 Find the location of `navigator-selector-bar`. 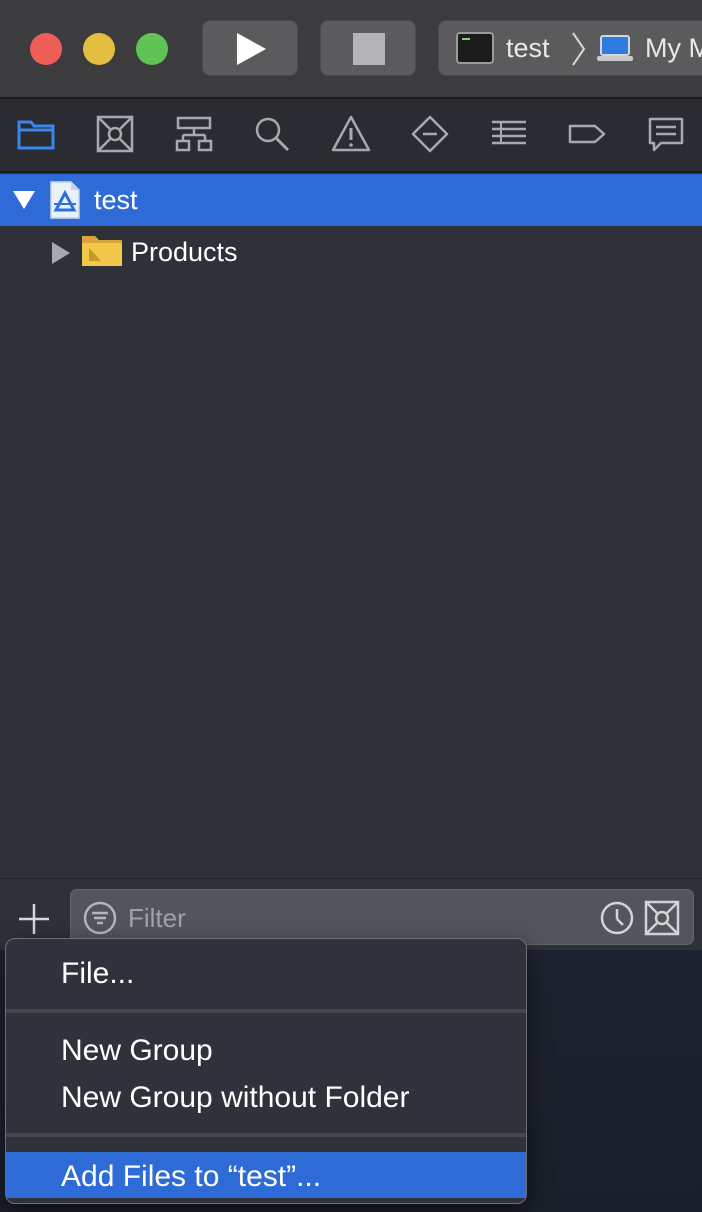

navigator-selector-bar is located at coordinates (351, 136).